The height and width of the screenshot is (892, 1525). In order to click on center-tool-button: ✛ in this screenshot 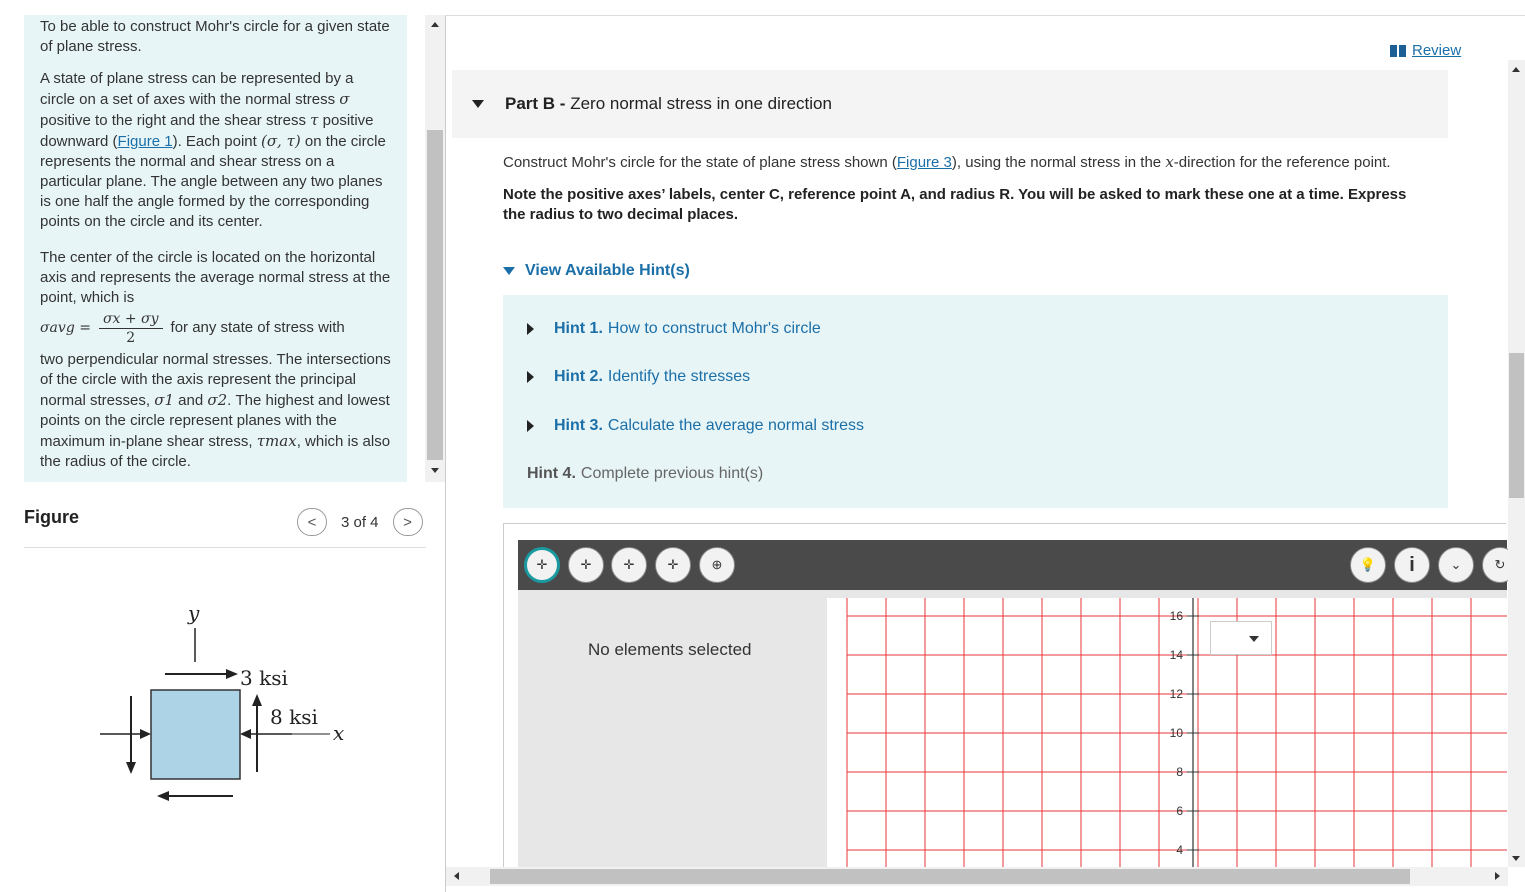, I will do `click(586, 565)`.